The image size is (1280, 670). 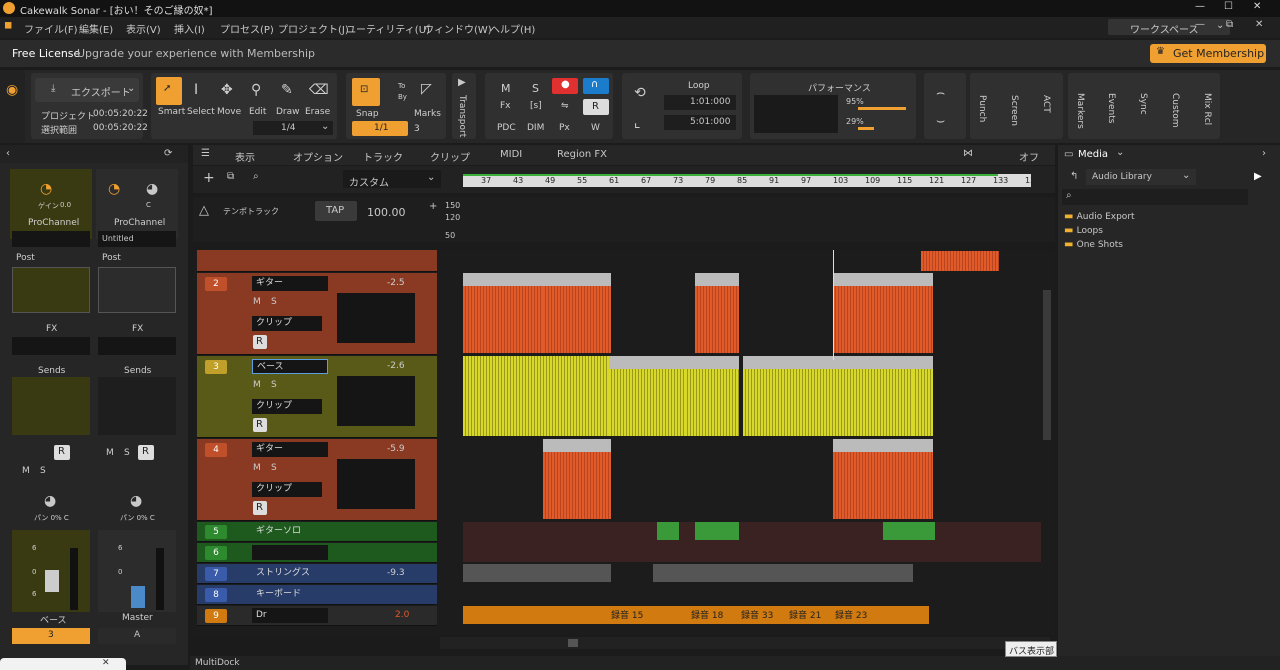 I want to click on media-tab: Media, so click(x=1093, y=154).